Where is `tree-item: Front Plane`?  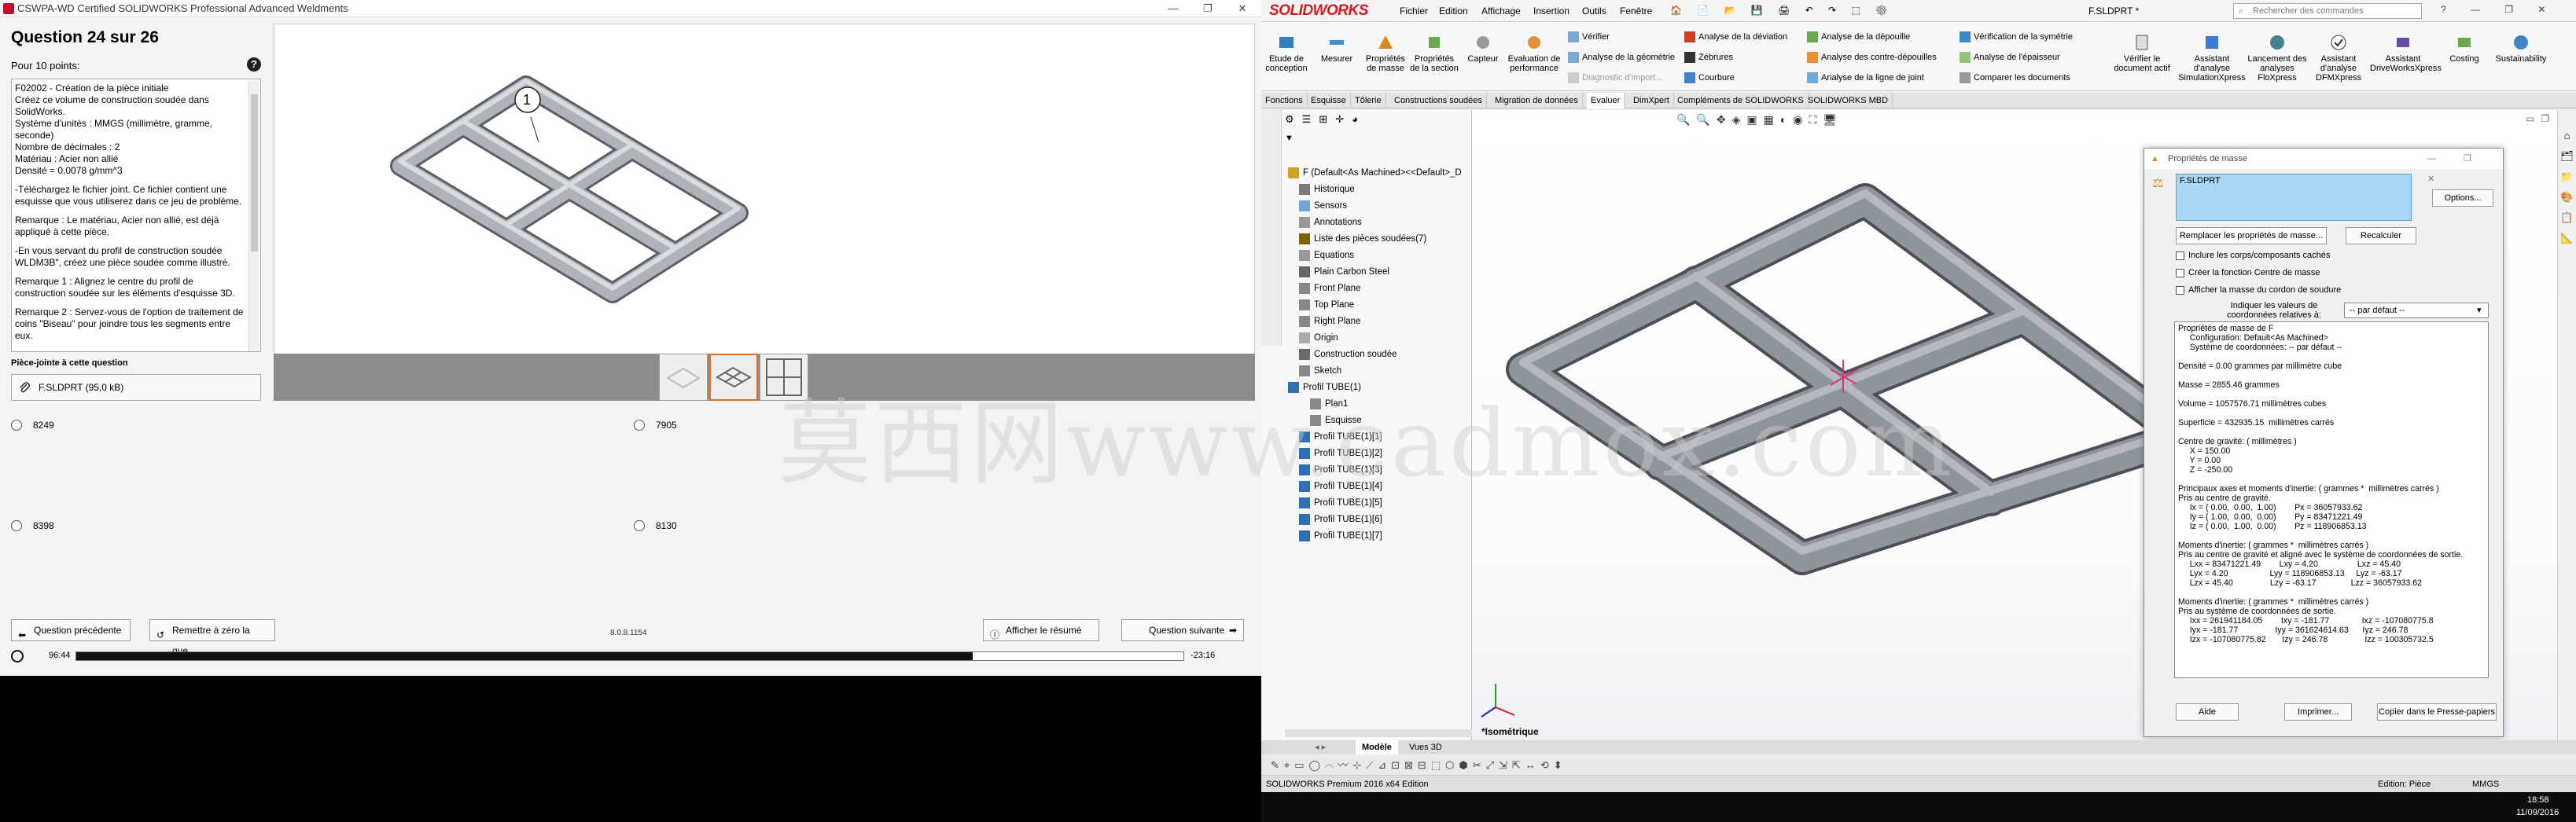 tree-item: Front Plane is located at coordinates (1378, 289).